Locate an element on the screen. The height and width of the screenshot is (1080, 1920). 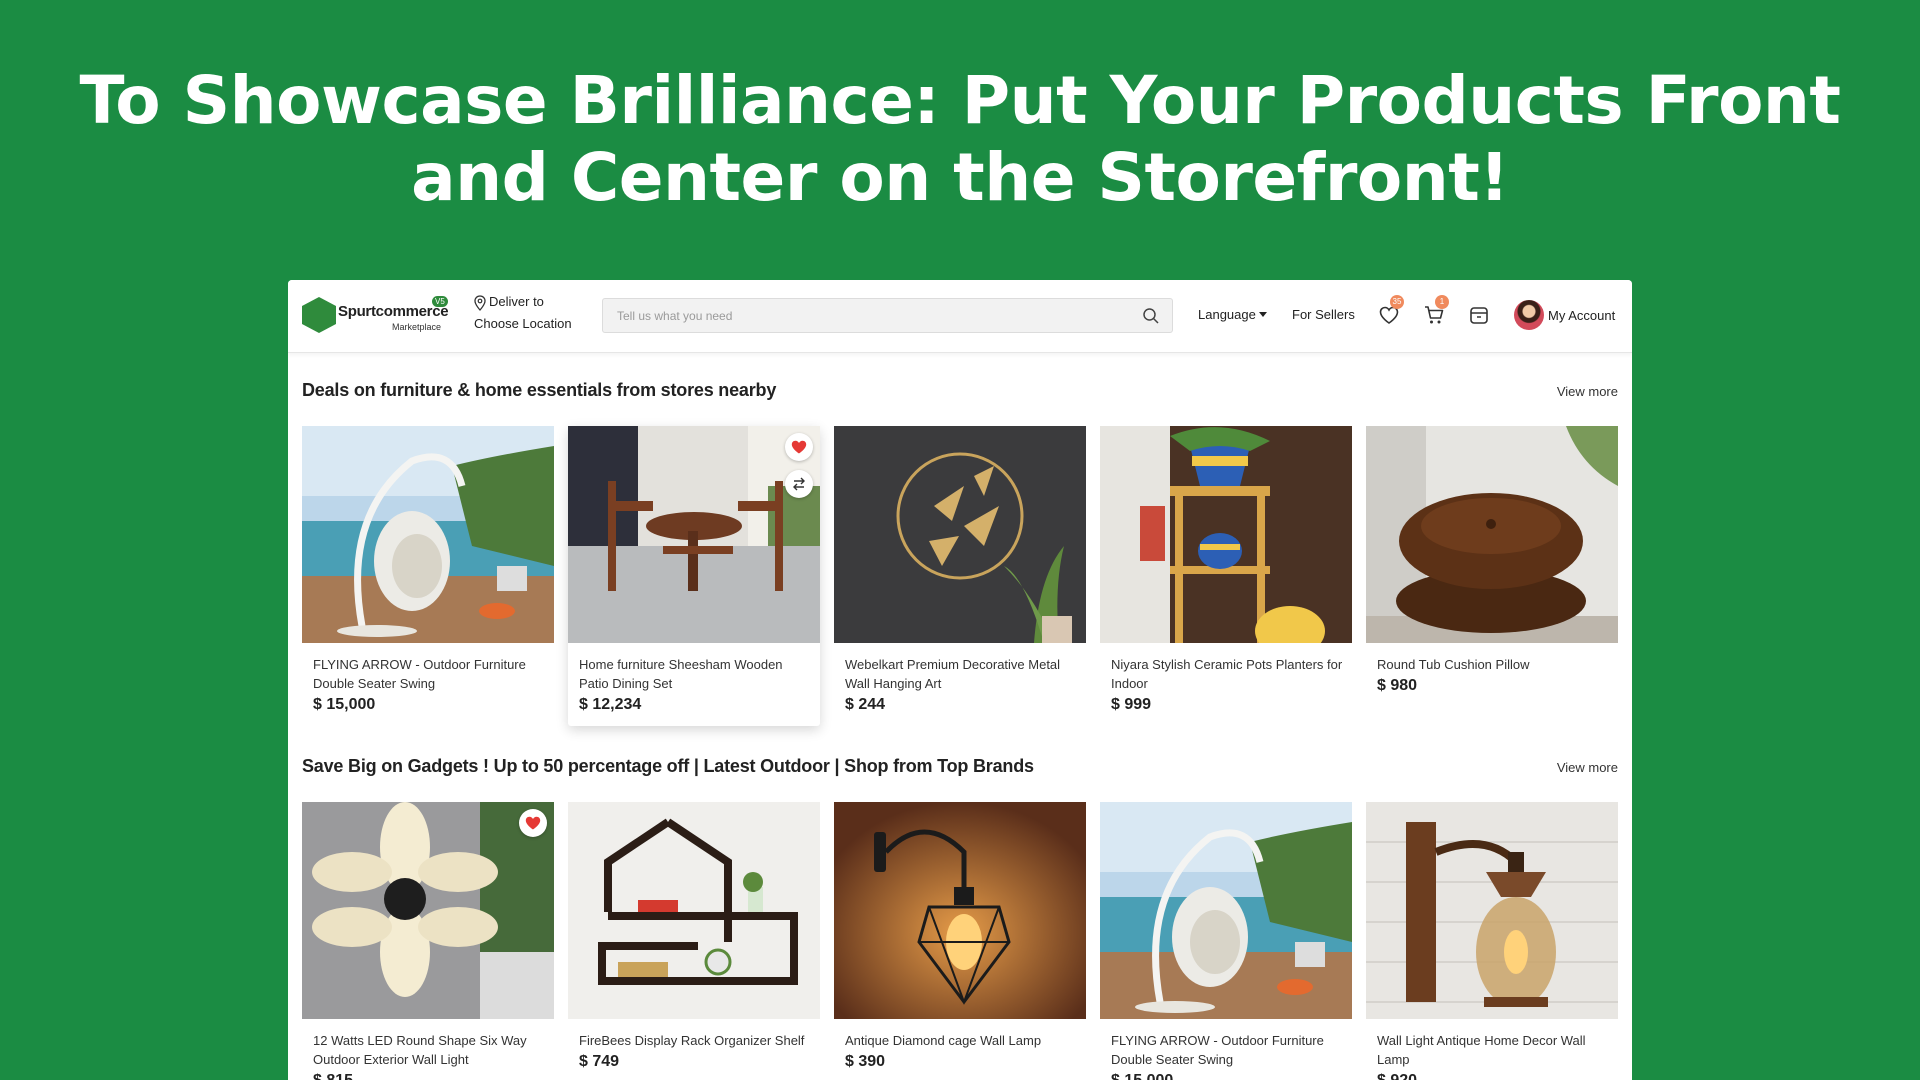
orders-button is located at coordinates (1479, 315).